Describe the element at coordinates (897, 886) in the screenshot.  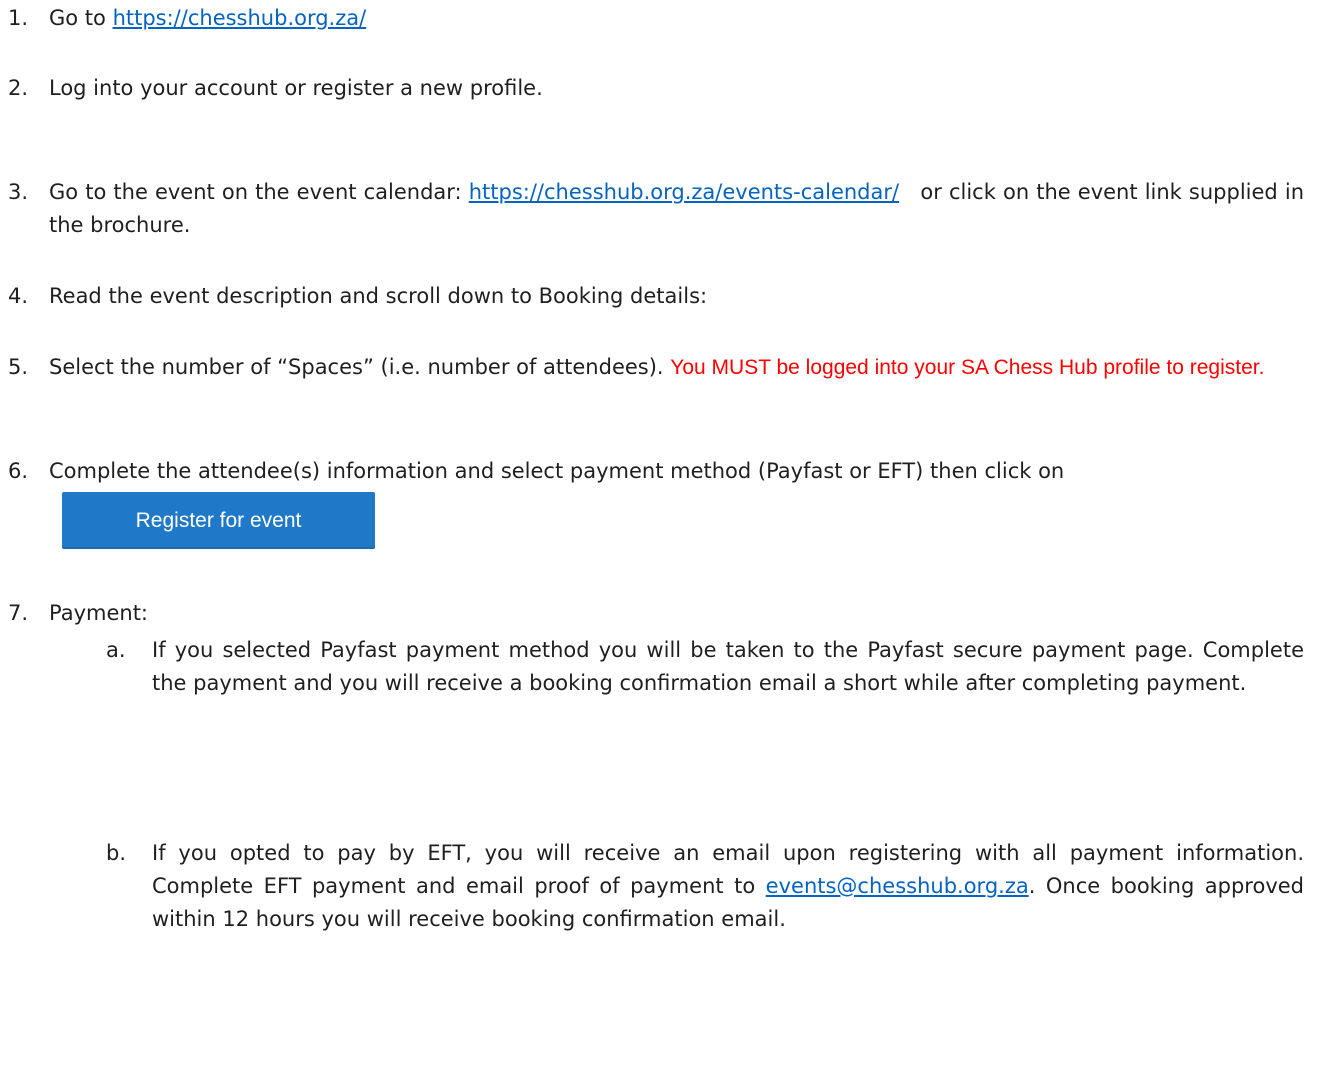
I see `events-email-link: events@chesshub.org.za` at that location.